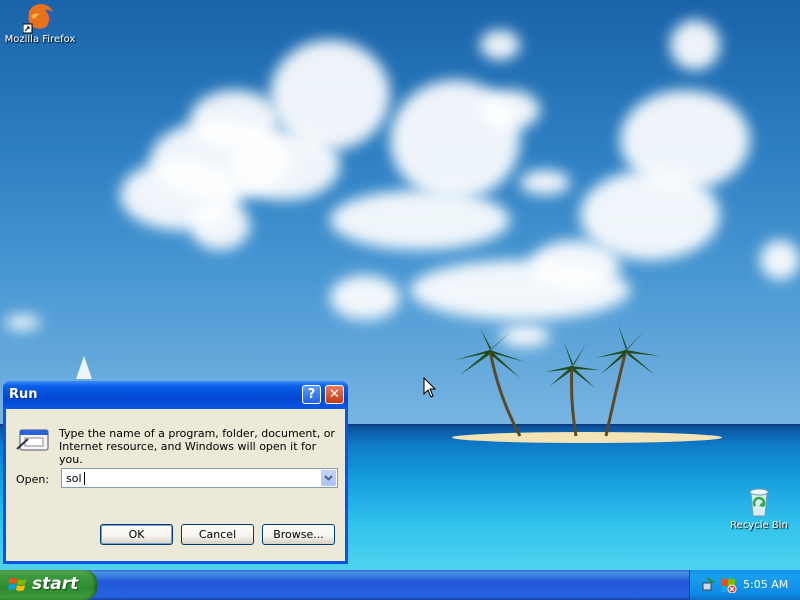 Image resolution: width=800 pixels, height=600 pixels. Describe the element at coordinates (84, 367) in the screenshot. I see `sailboat-graphic` at that location.